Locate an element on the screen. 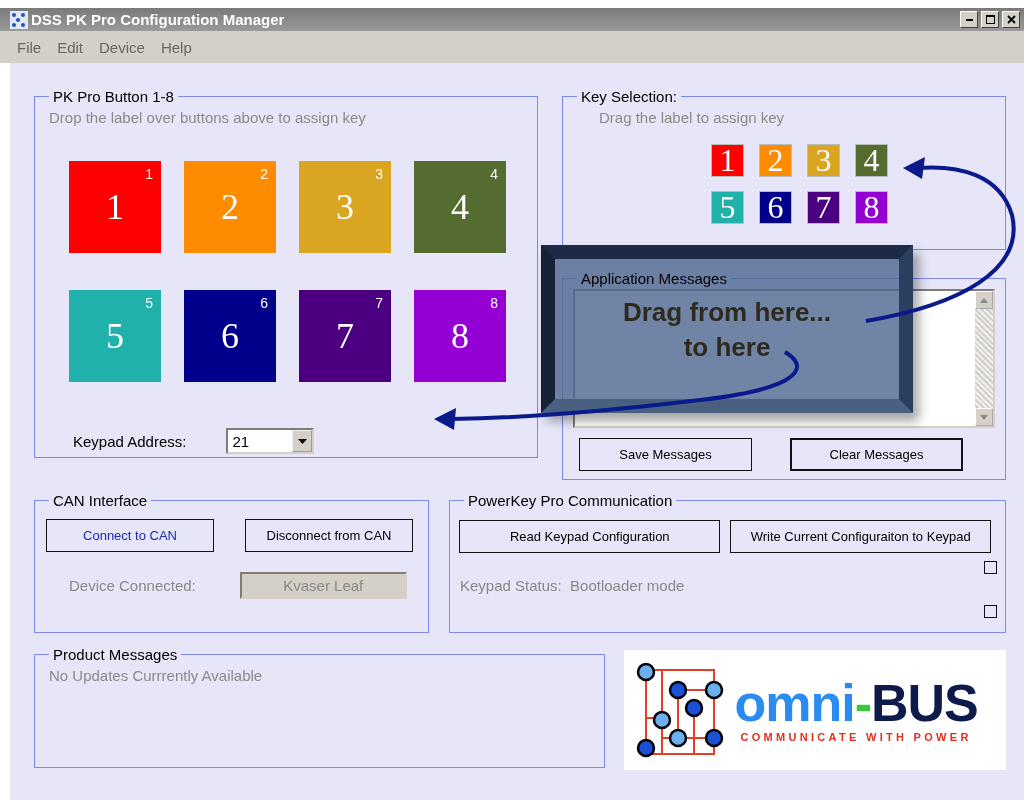 The image size is (1024, 800). minimize-icon is located at coordinates (969, 19).